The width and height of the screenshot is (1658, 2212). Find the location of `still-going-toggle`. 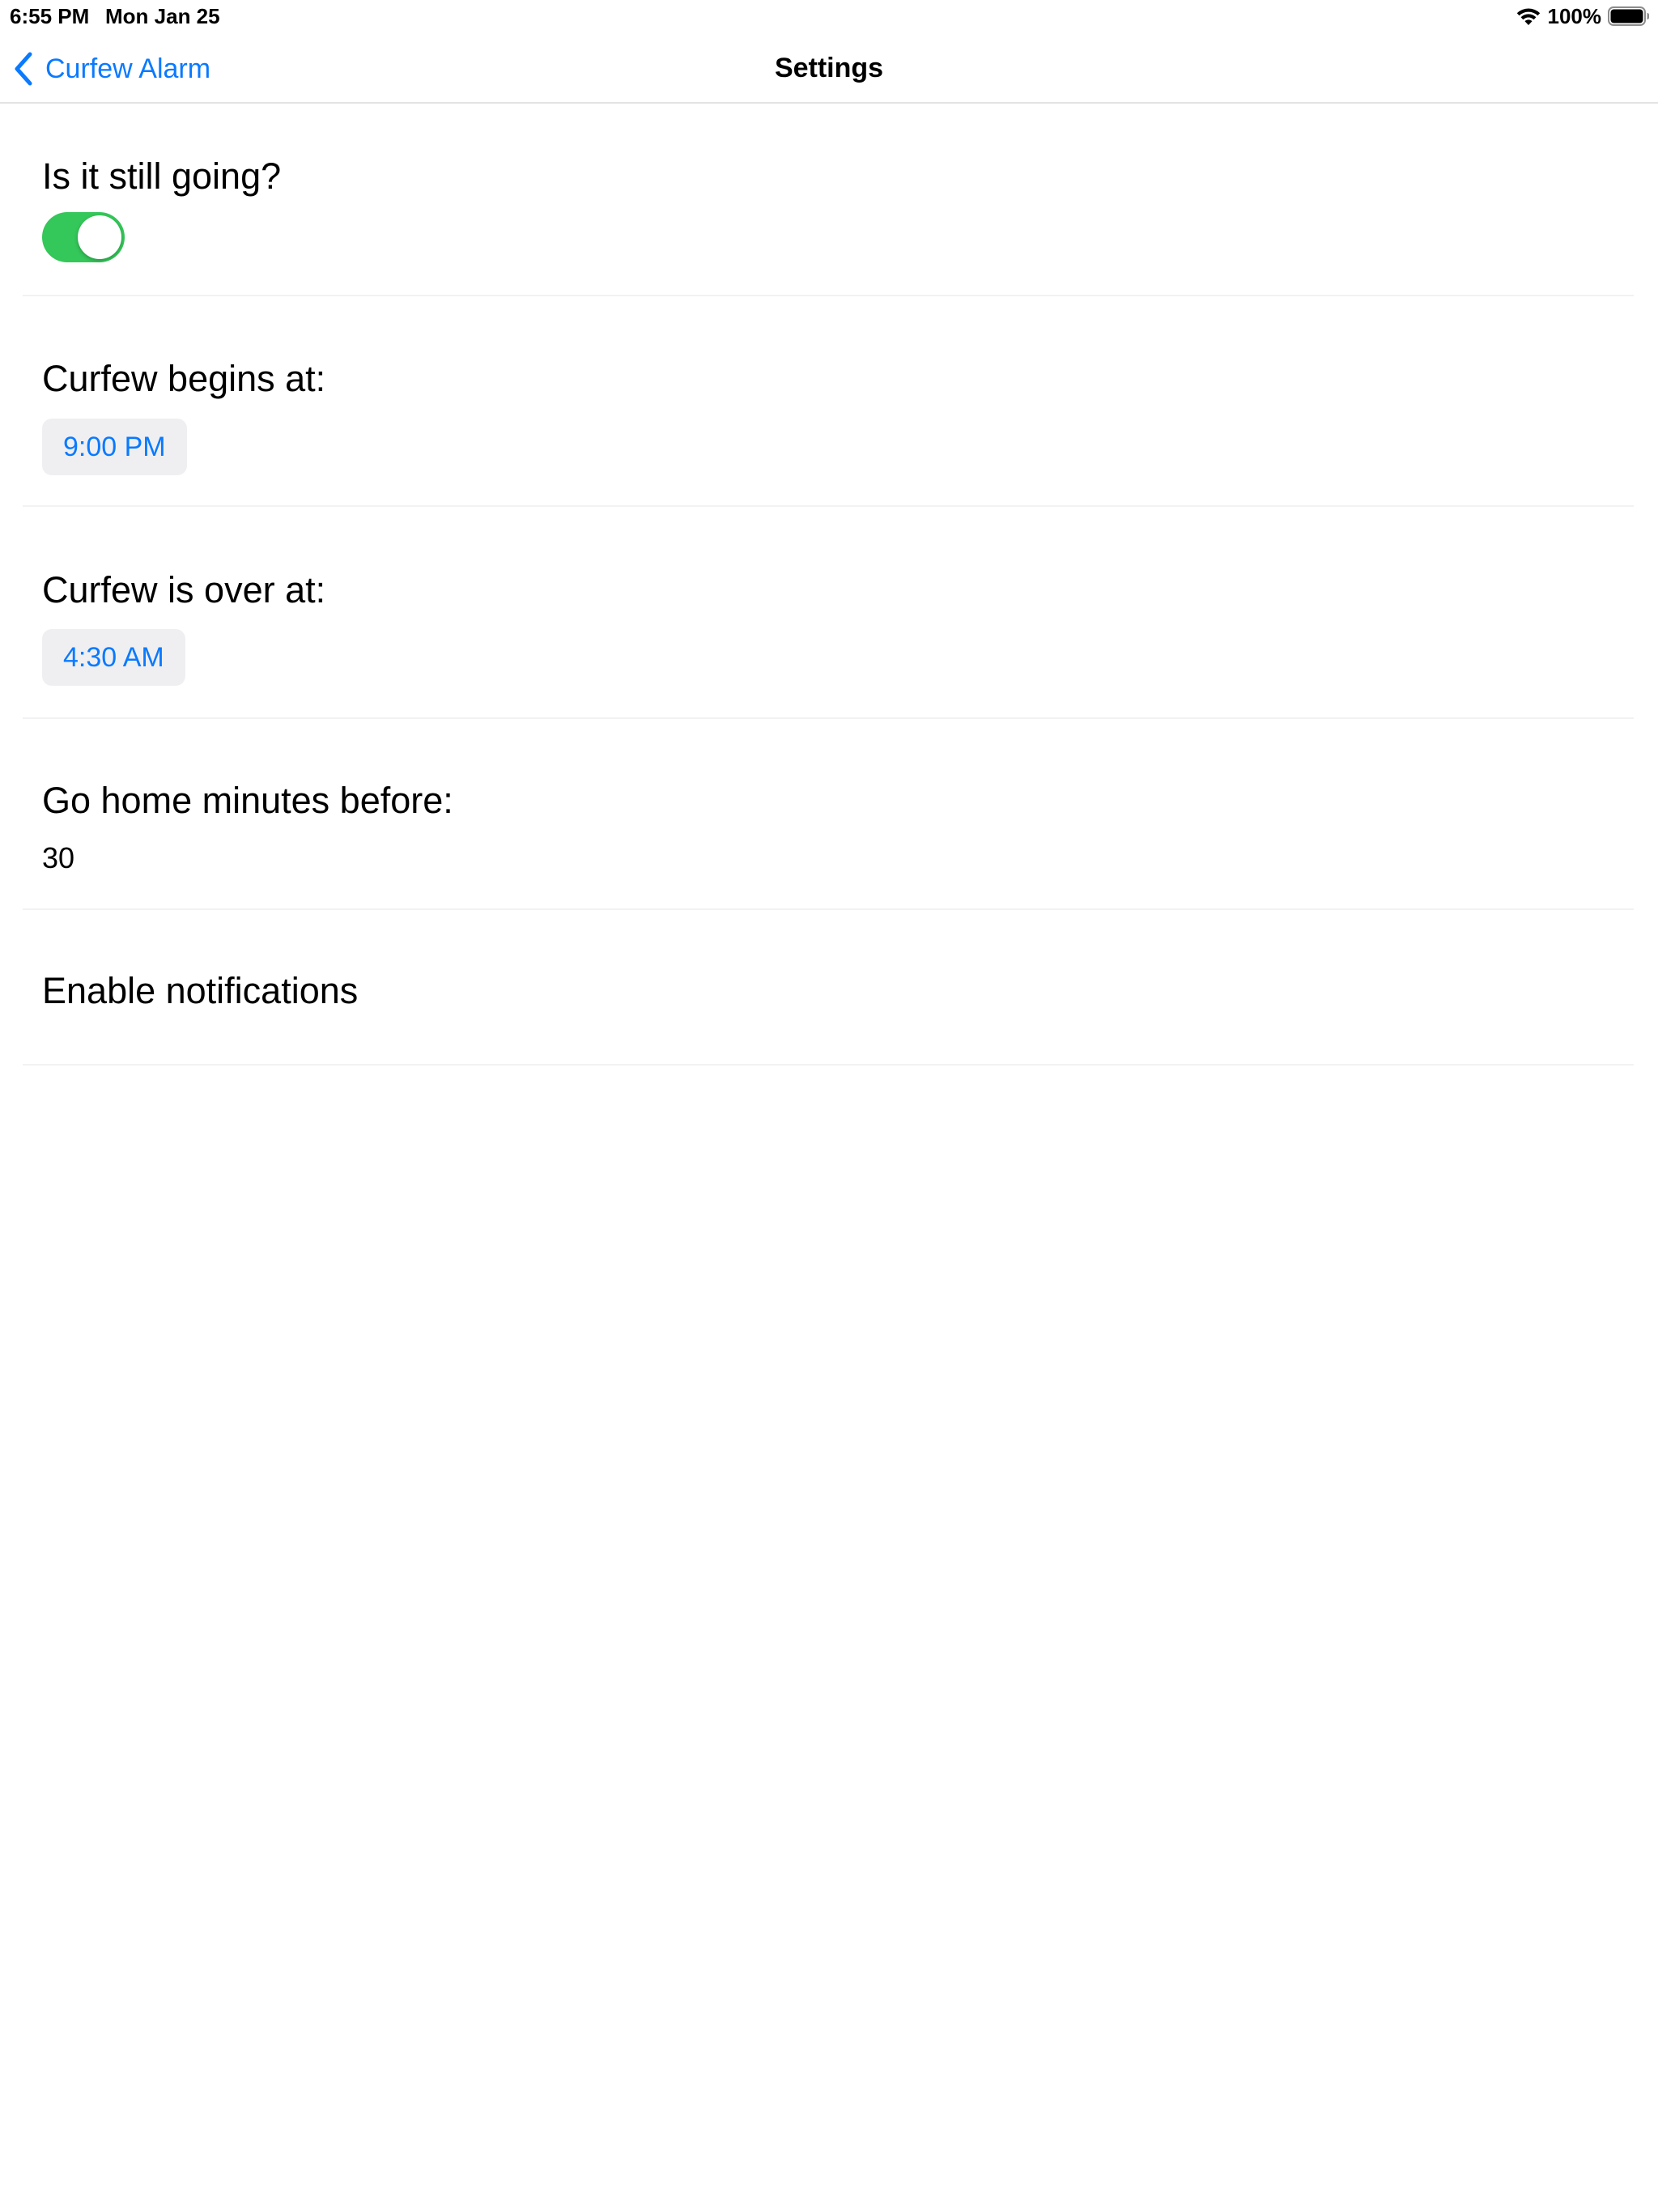

still-going-toggle is located at coordinates (83, 237).